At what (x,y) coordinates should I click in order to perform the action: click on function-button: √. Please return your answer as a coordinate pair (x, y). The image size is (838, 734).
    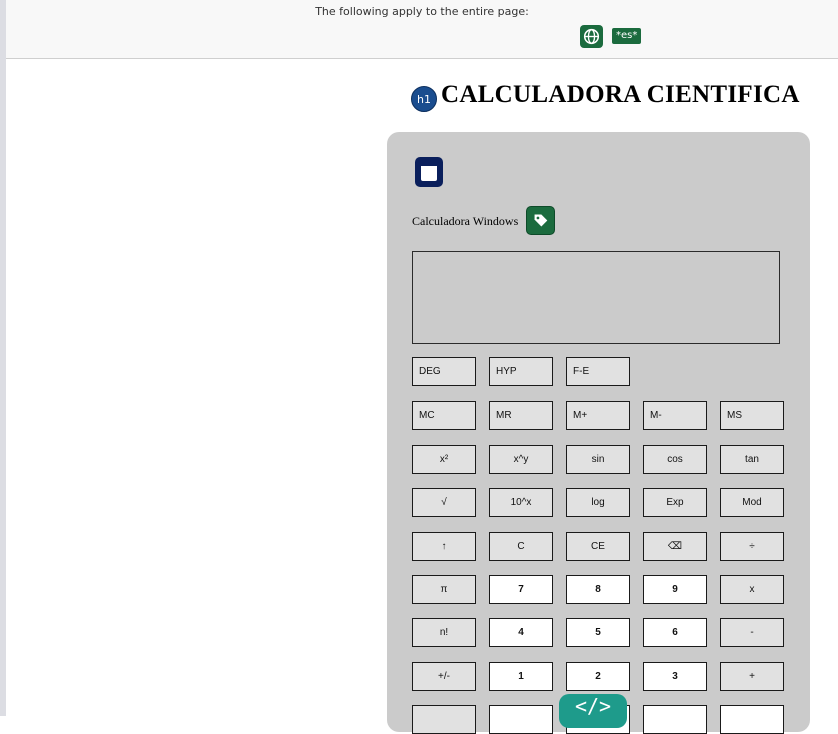
    Looking at the image, I should click on (444, 502).